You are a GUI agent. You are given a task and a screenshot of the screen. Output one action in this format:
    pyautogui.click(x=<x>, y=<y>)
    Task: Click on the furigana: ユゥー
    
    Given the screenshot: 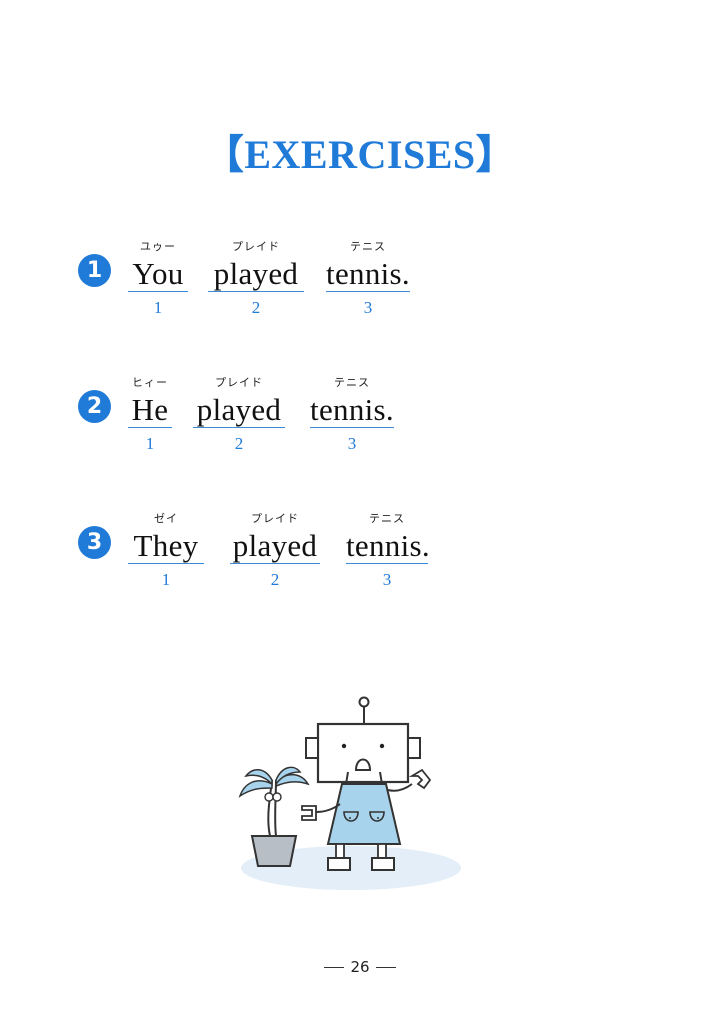 What is the action you would take?
    pyautogui.click(x=158, y=246)
    